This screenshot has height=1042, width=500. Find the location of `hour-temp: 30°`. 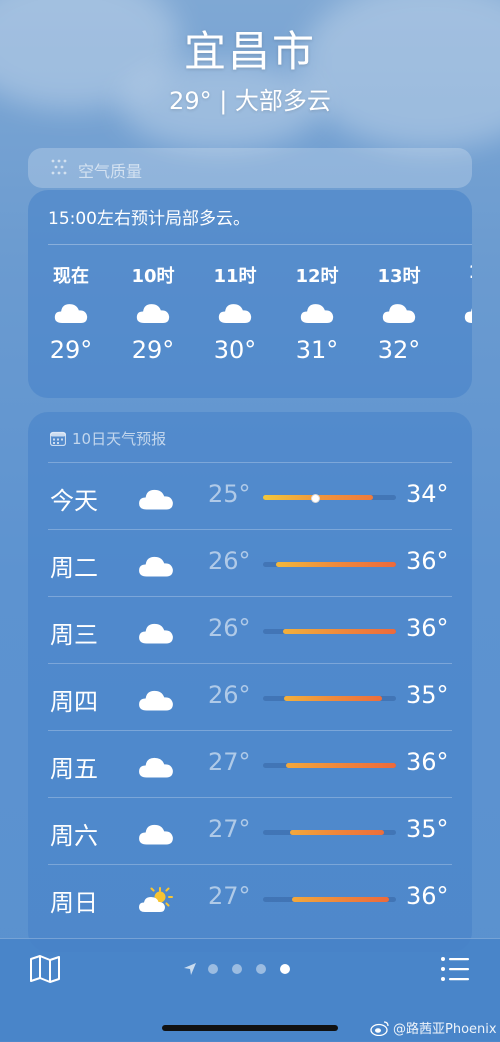

hour-temp: 30° is located at coordinates (235, 350).